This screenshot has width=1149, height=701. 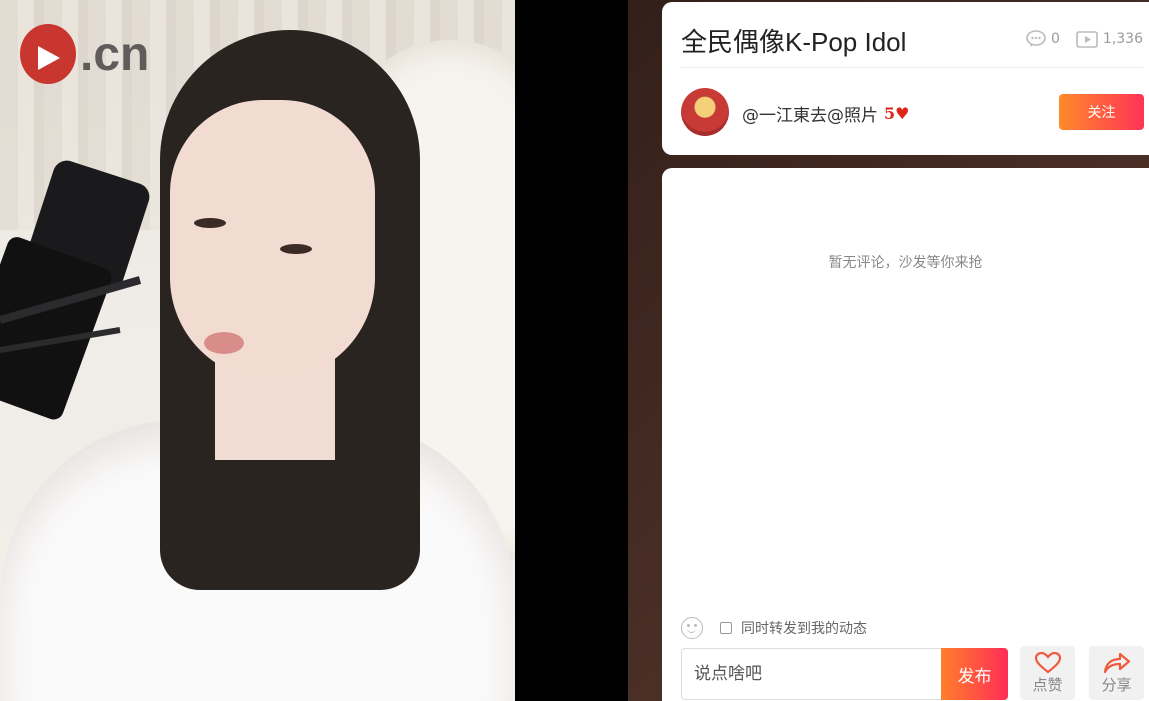 I want to click on like-button: 点赞, so click(x=1047, y=673).